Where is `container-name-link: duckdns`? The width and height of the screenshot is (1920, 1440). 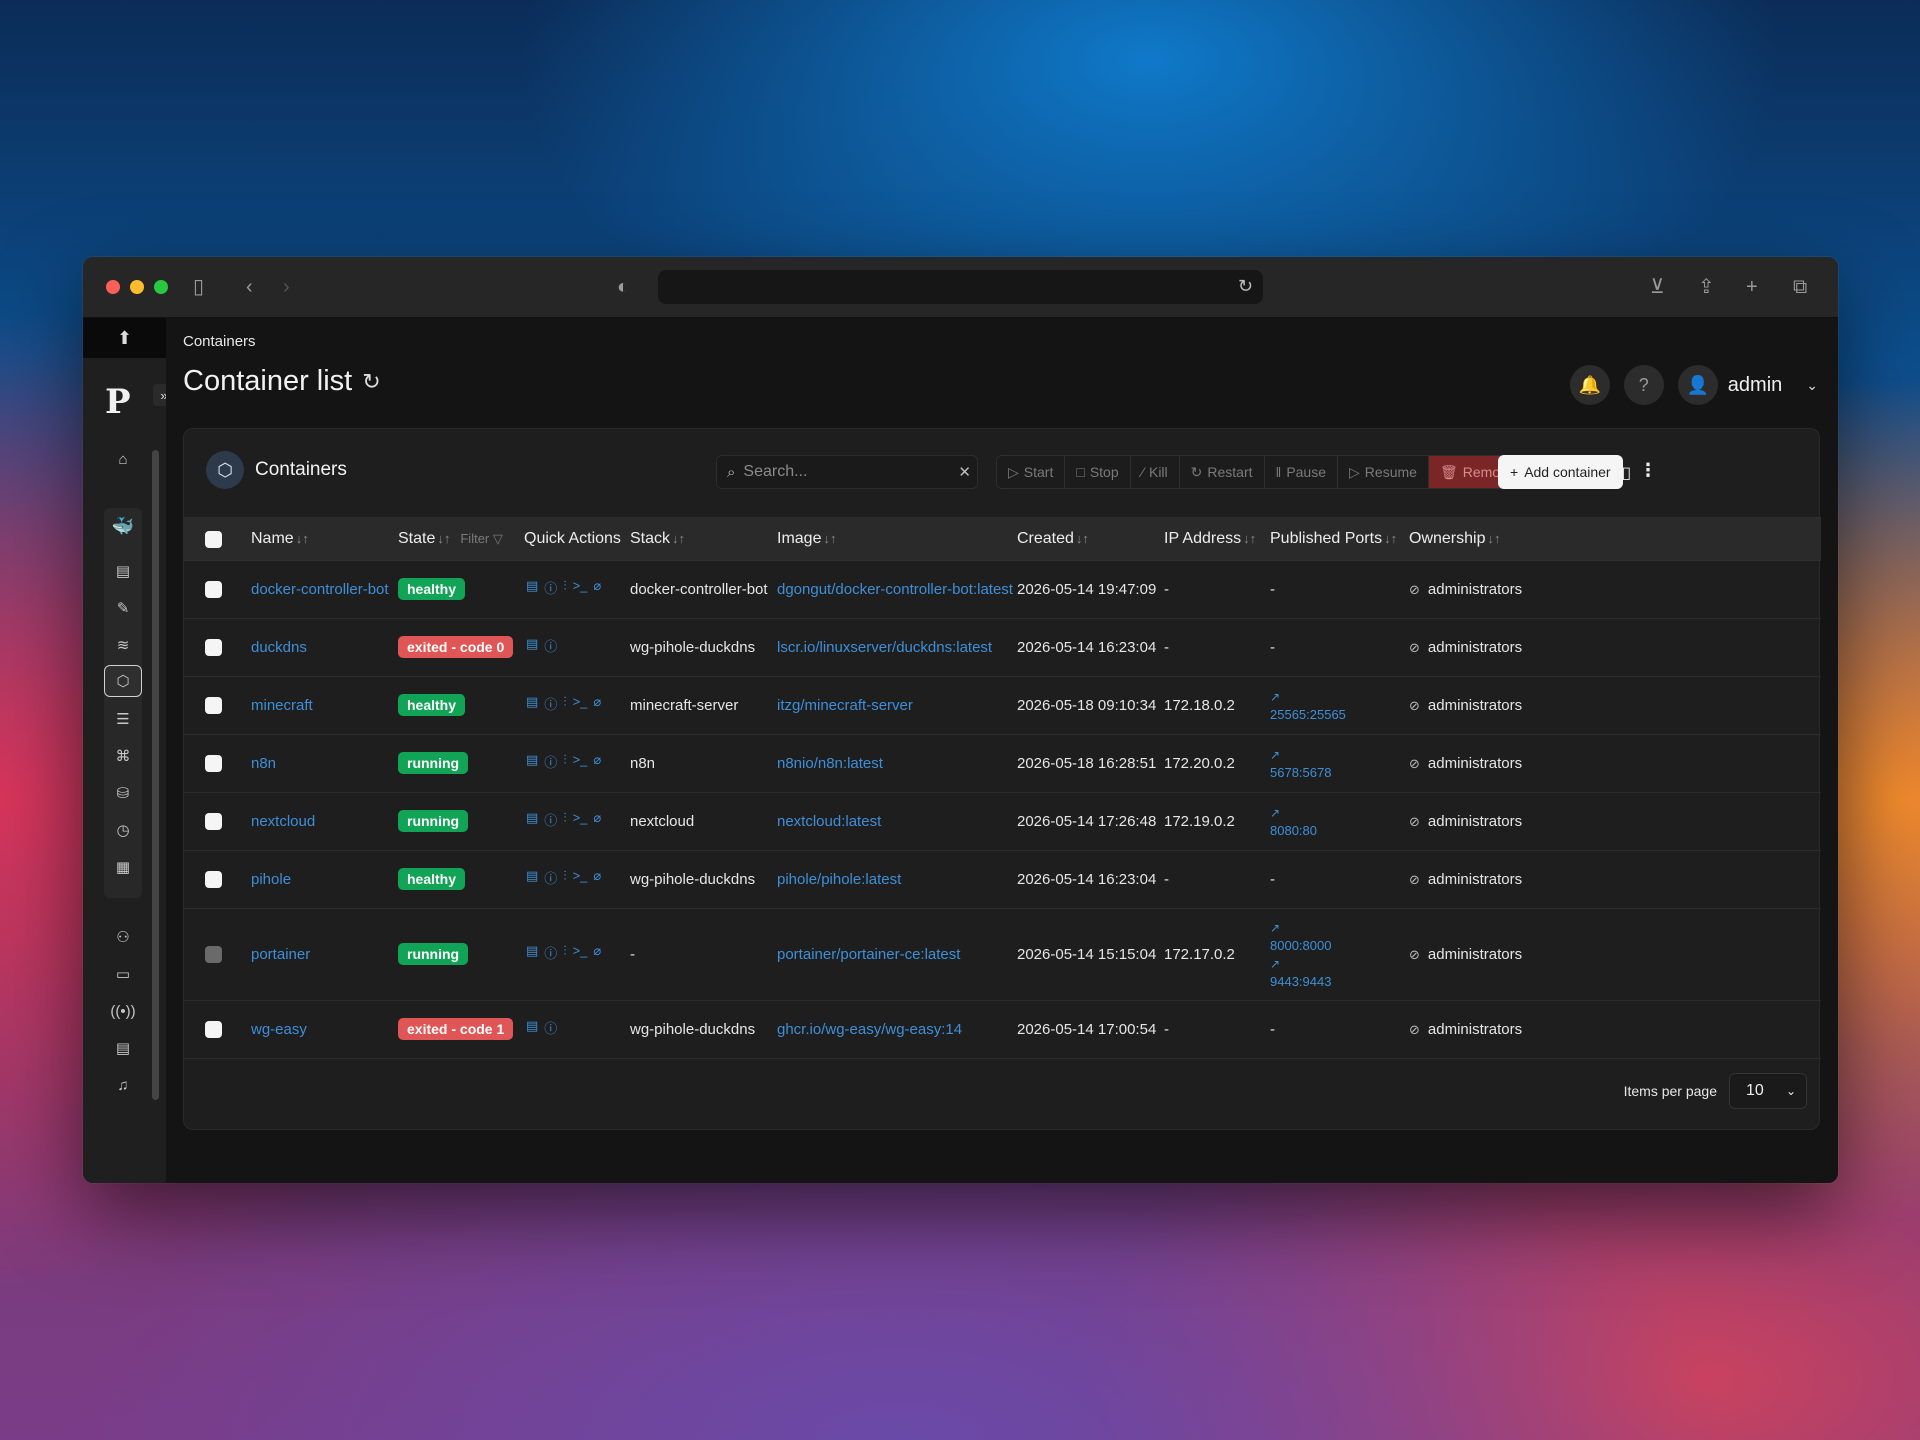
container-name-link: duckdns is located at coordinates (279, 647).